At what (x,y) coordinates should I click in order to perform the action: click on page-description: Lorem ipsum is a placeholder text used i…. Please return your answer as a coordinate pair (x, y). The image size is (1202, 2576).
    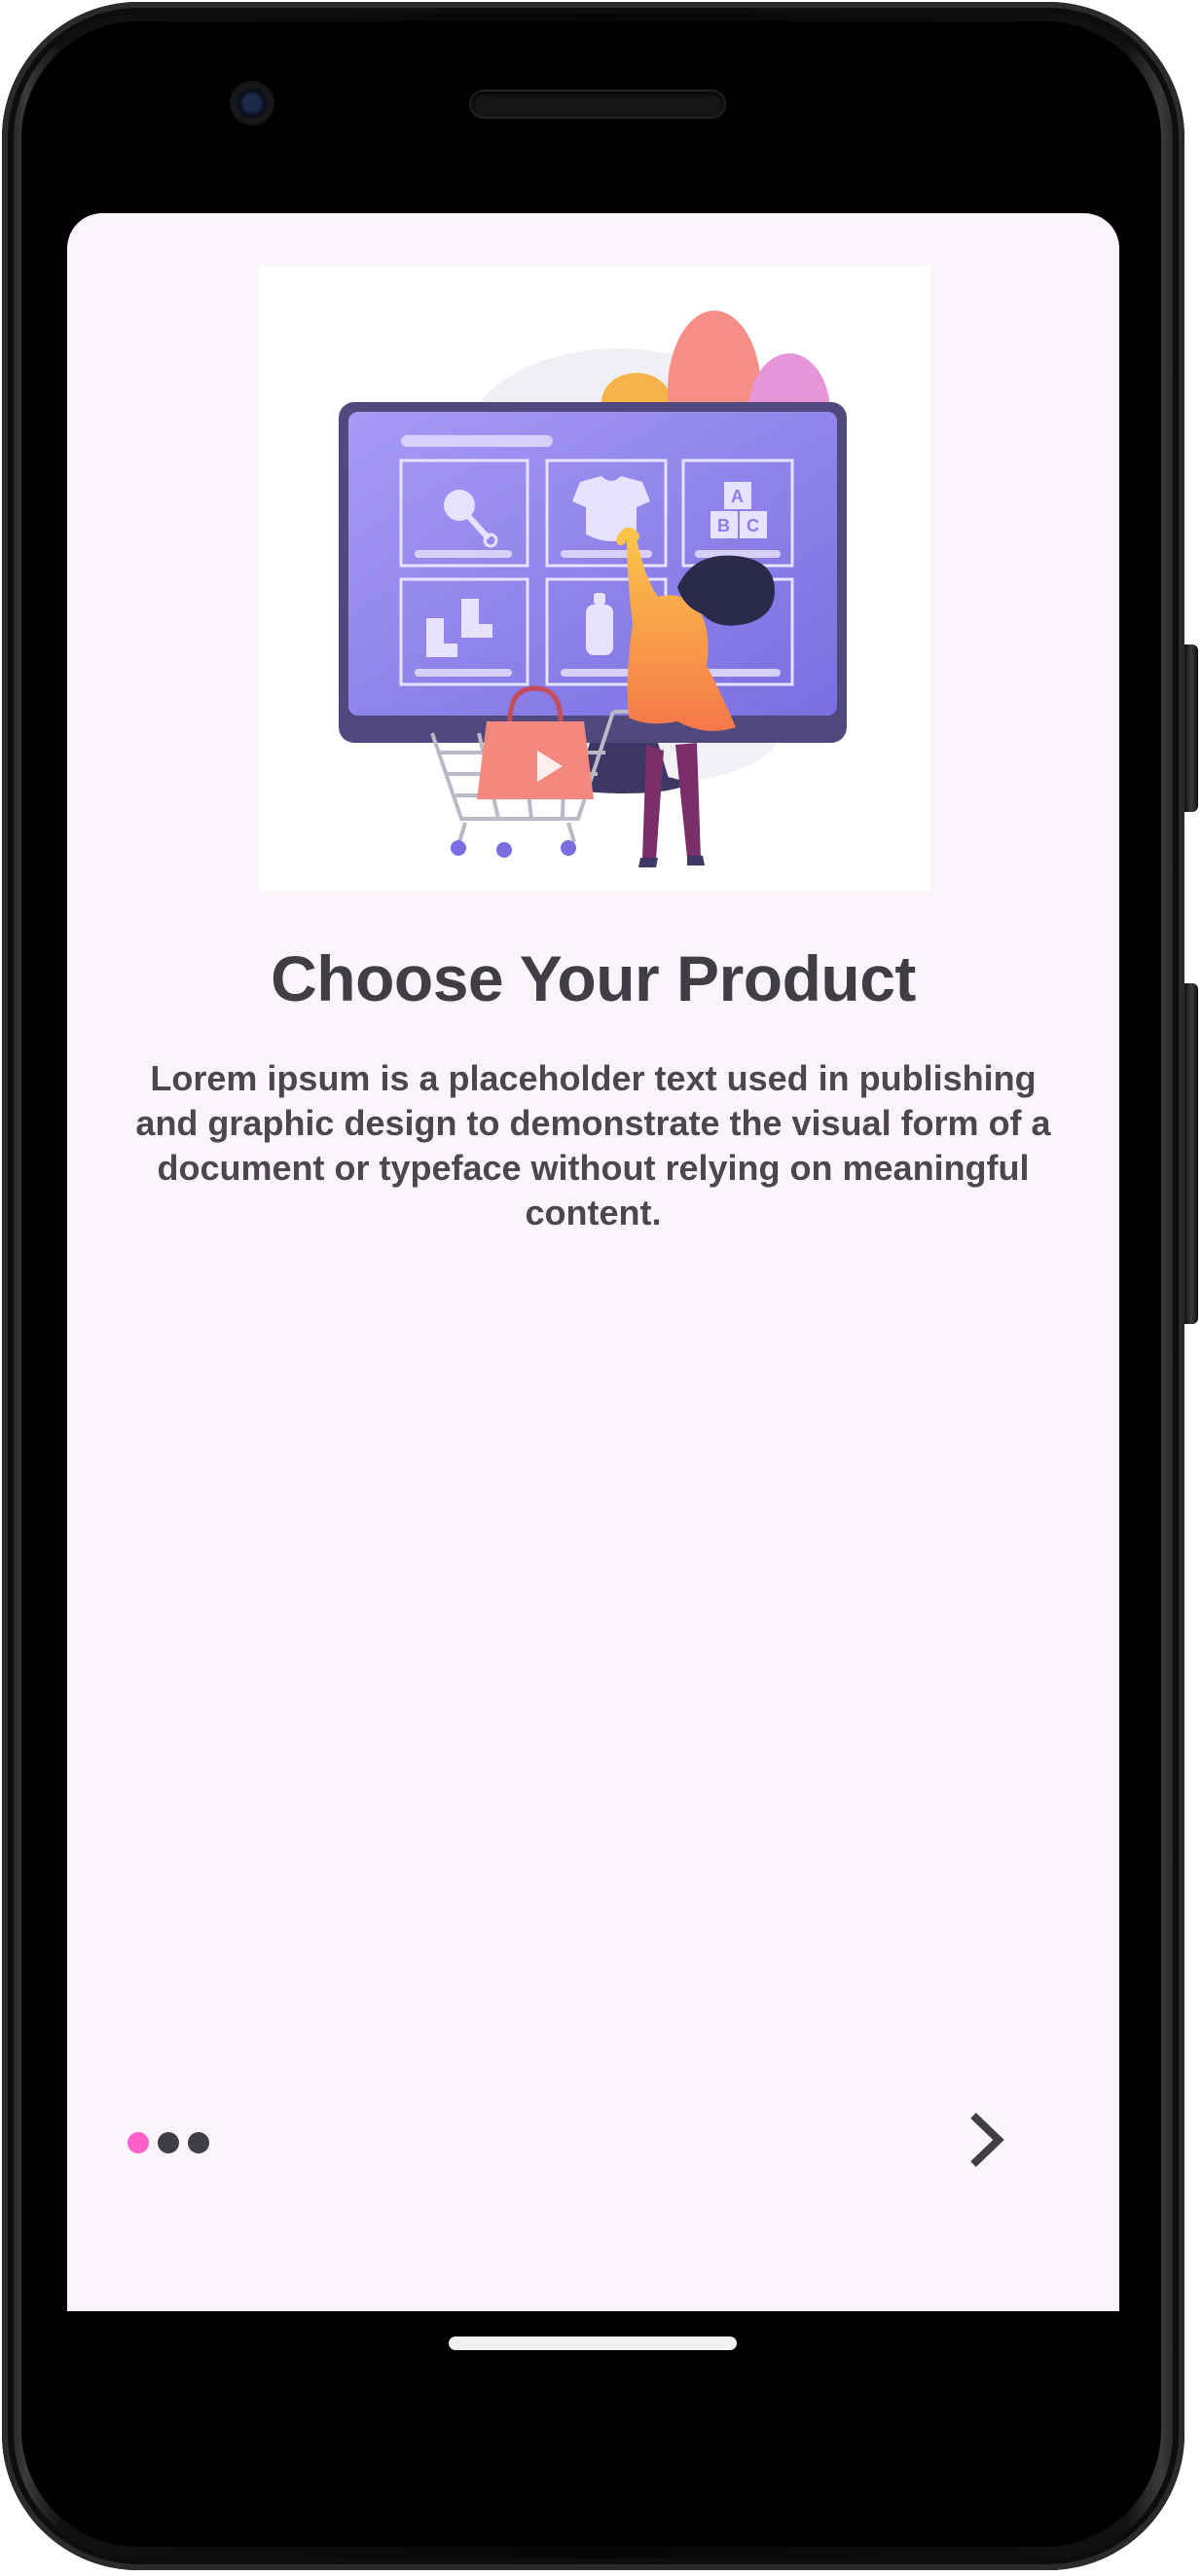
    Looking at the image, I should click on (593, 1145).